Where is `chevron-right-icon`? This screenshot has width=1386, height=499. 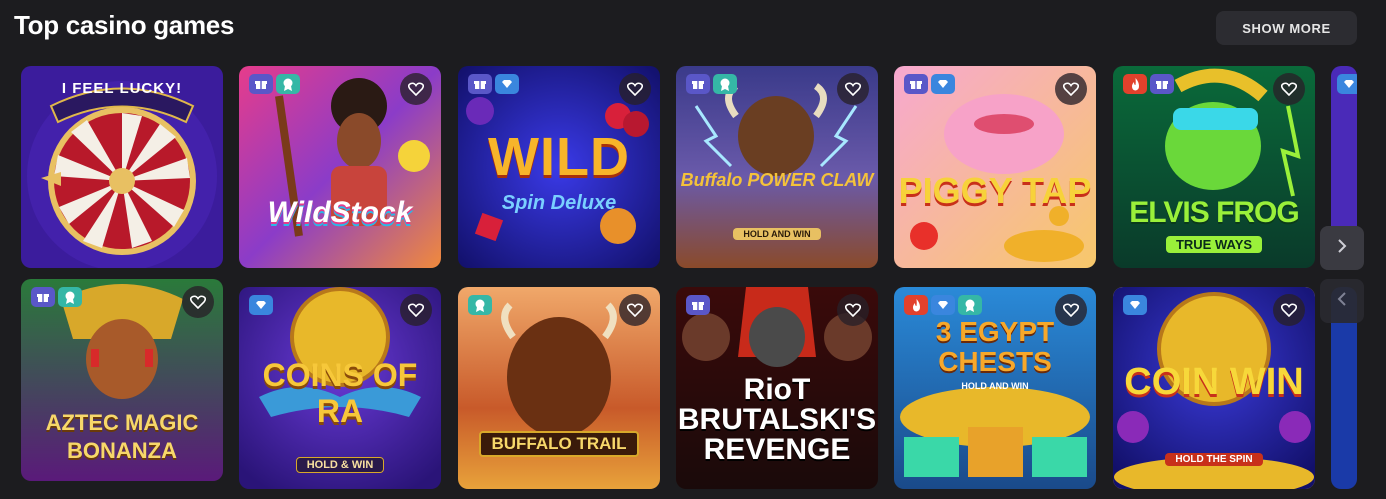 chevron-right-icon is located at coordinates (1342, 248).